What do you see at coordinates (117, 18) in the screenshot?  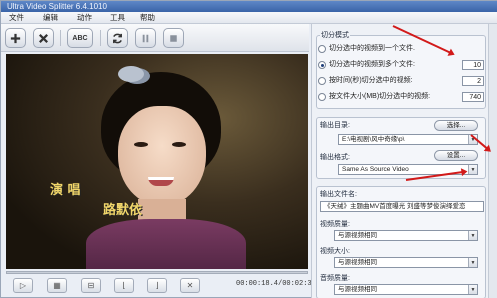 I see `menu-tools: 工具` at bounding box center [117, 18].